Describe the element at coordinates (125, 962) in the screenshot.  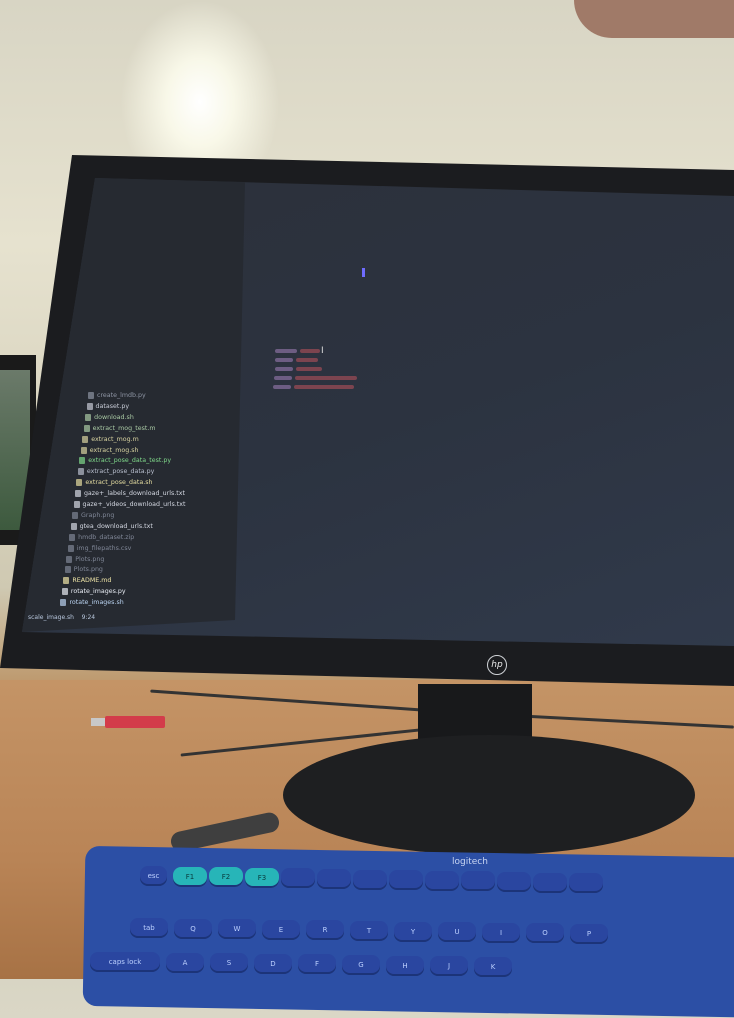
I see `keyboard-key: caps lock` at that location.